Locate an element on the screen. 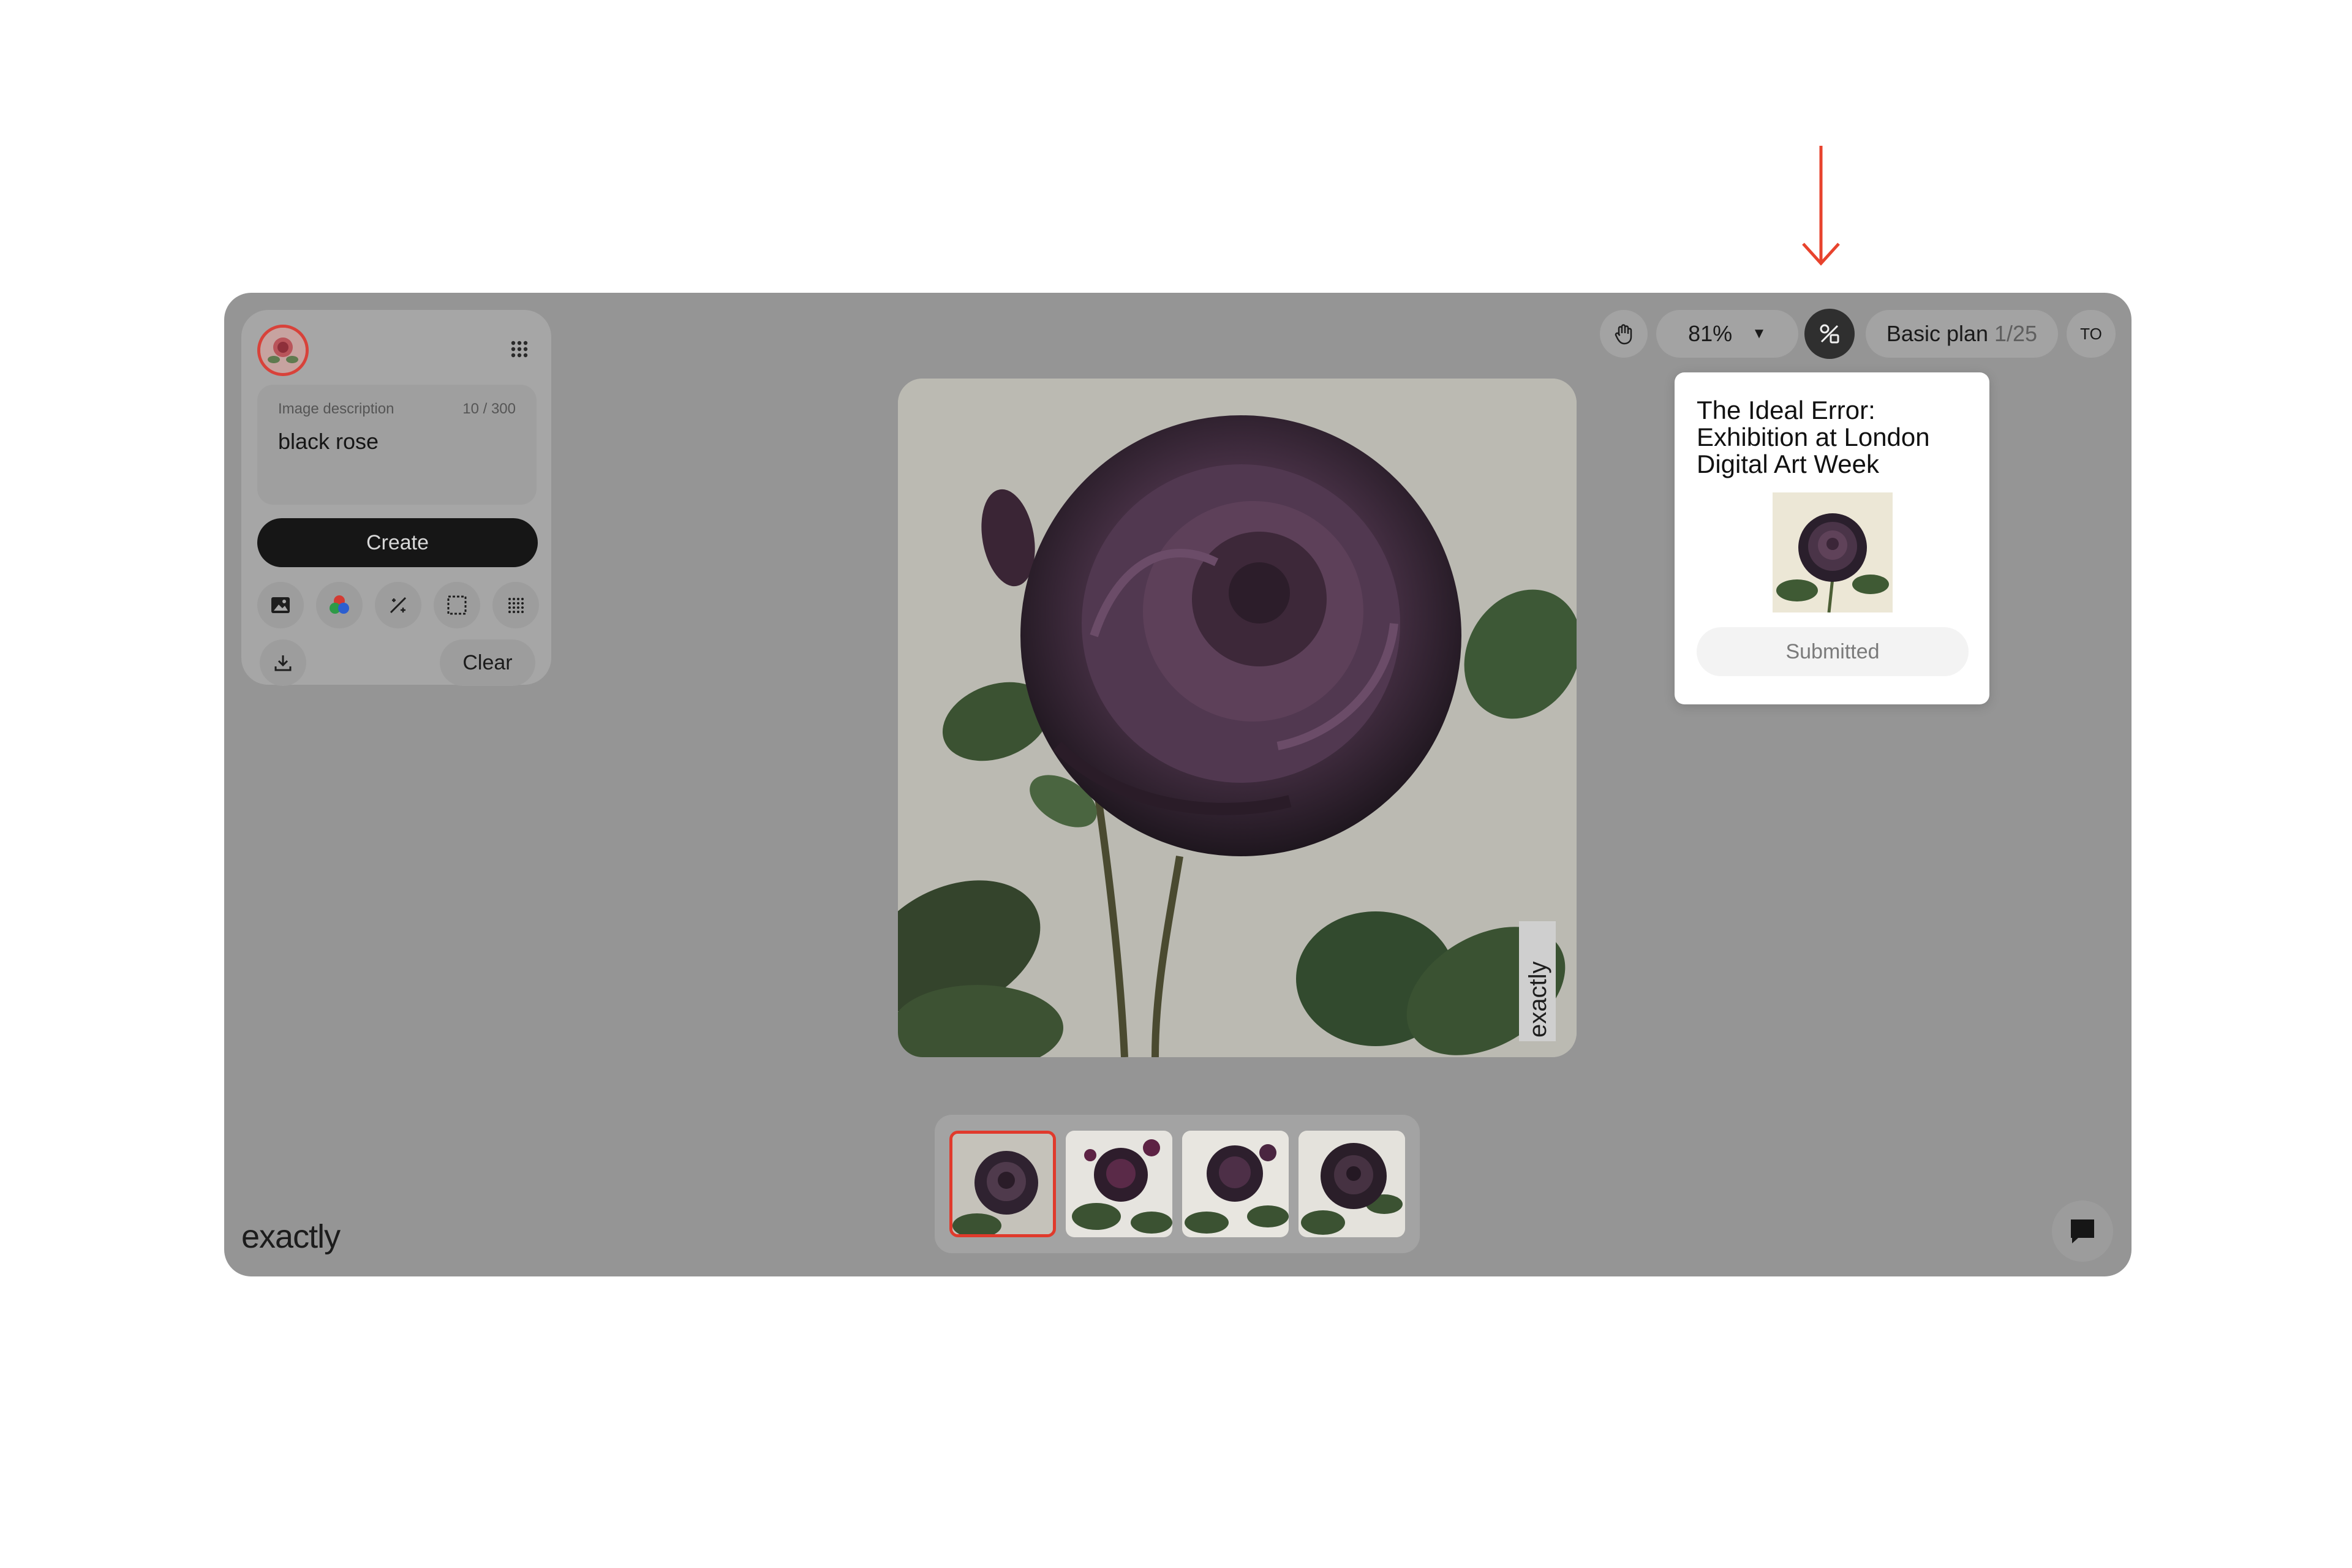 This screenshot has width=2352, height=1568. percent-icon is located at coordinates (1830, 334).